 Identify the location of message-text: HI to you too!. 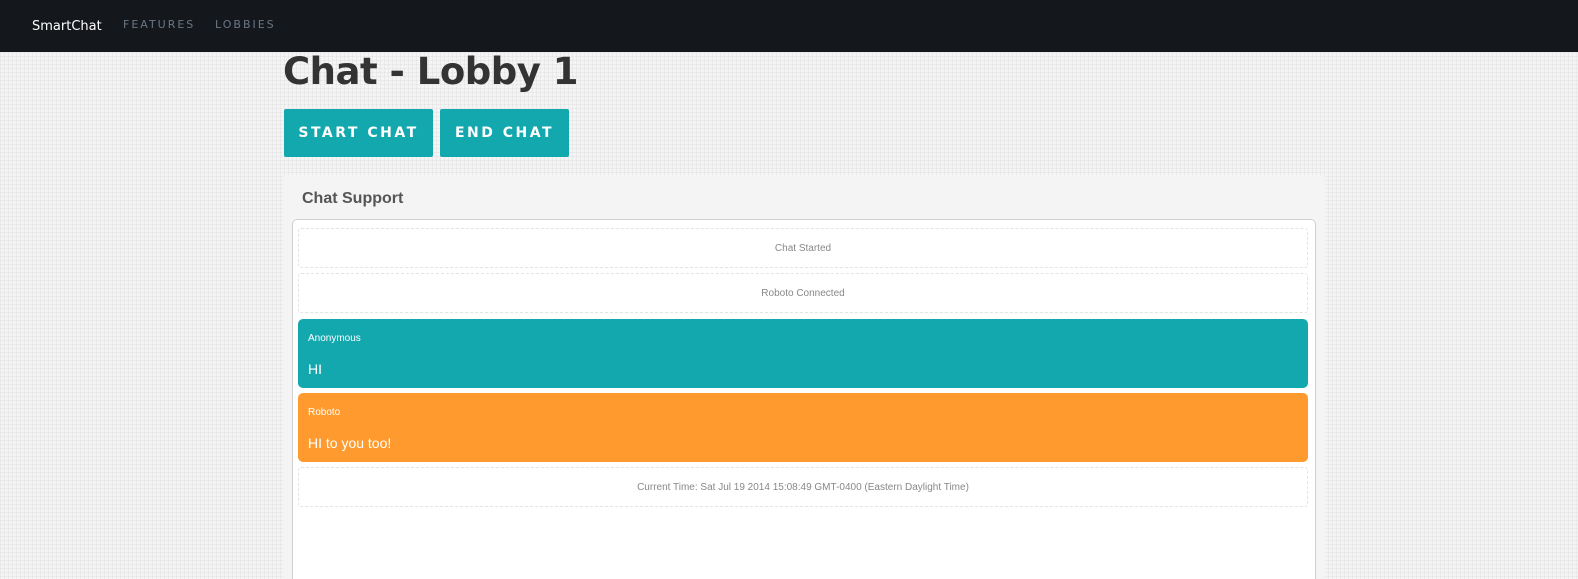
(350, 443).